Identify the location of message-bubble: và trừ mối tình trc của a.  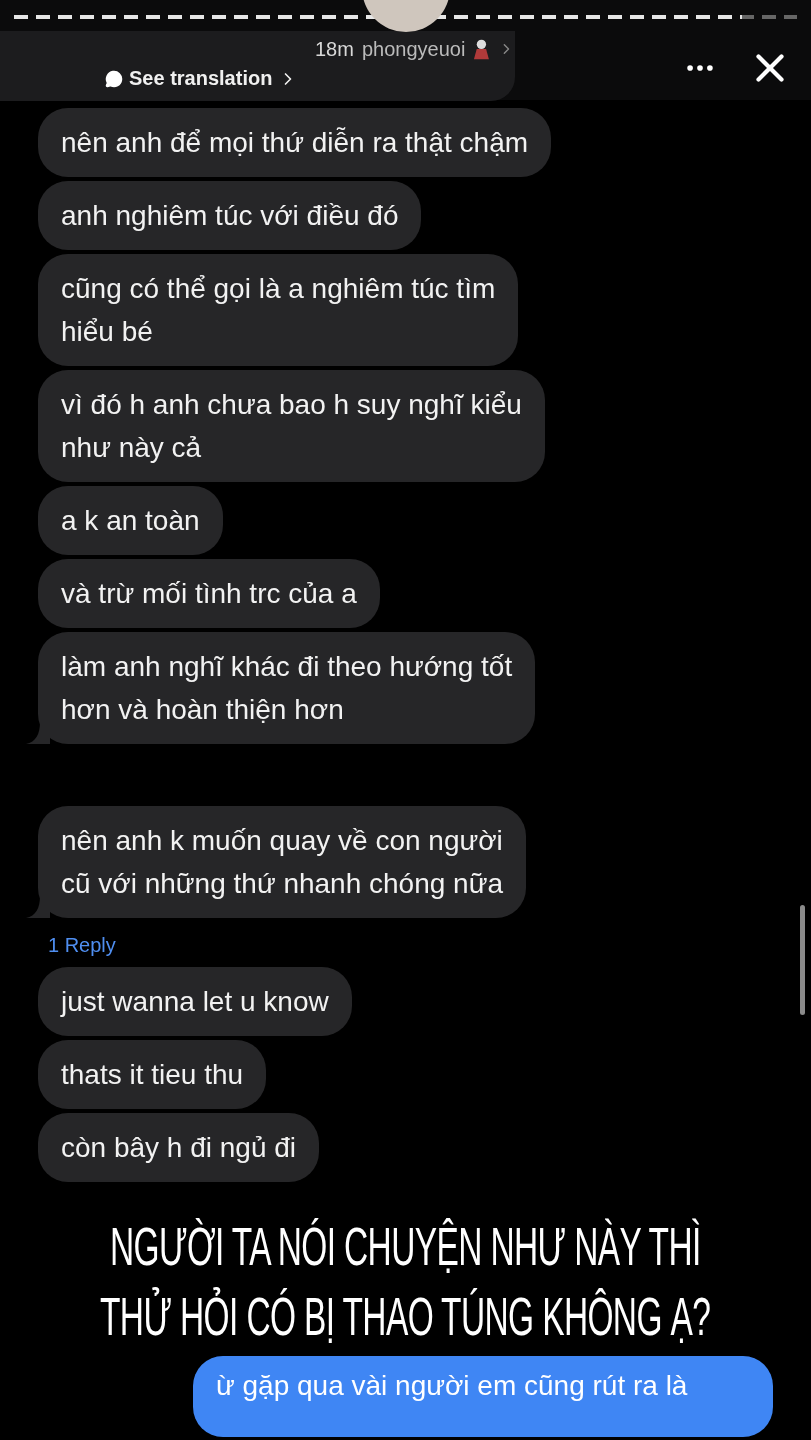
(209, 593).